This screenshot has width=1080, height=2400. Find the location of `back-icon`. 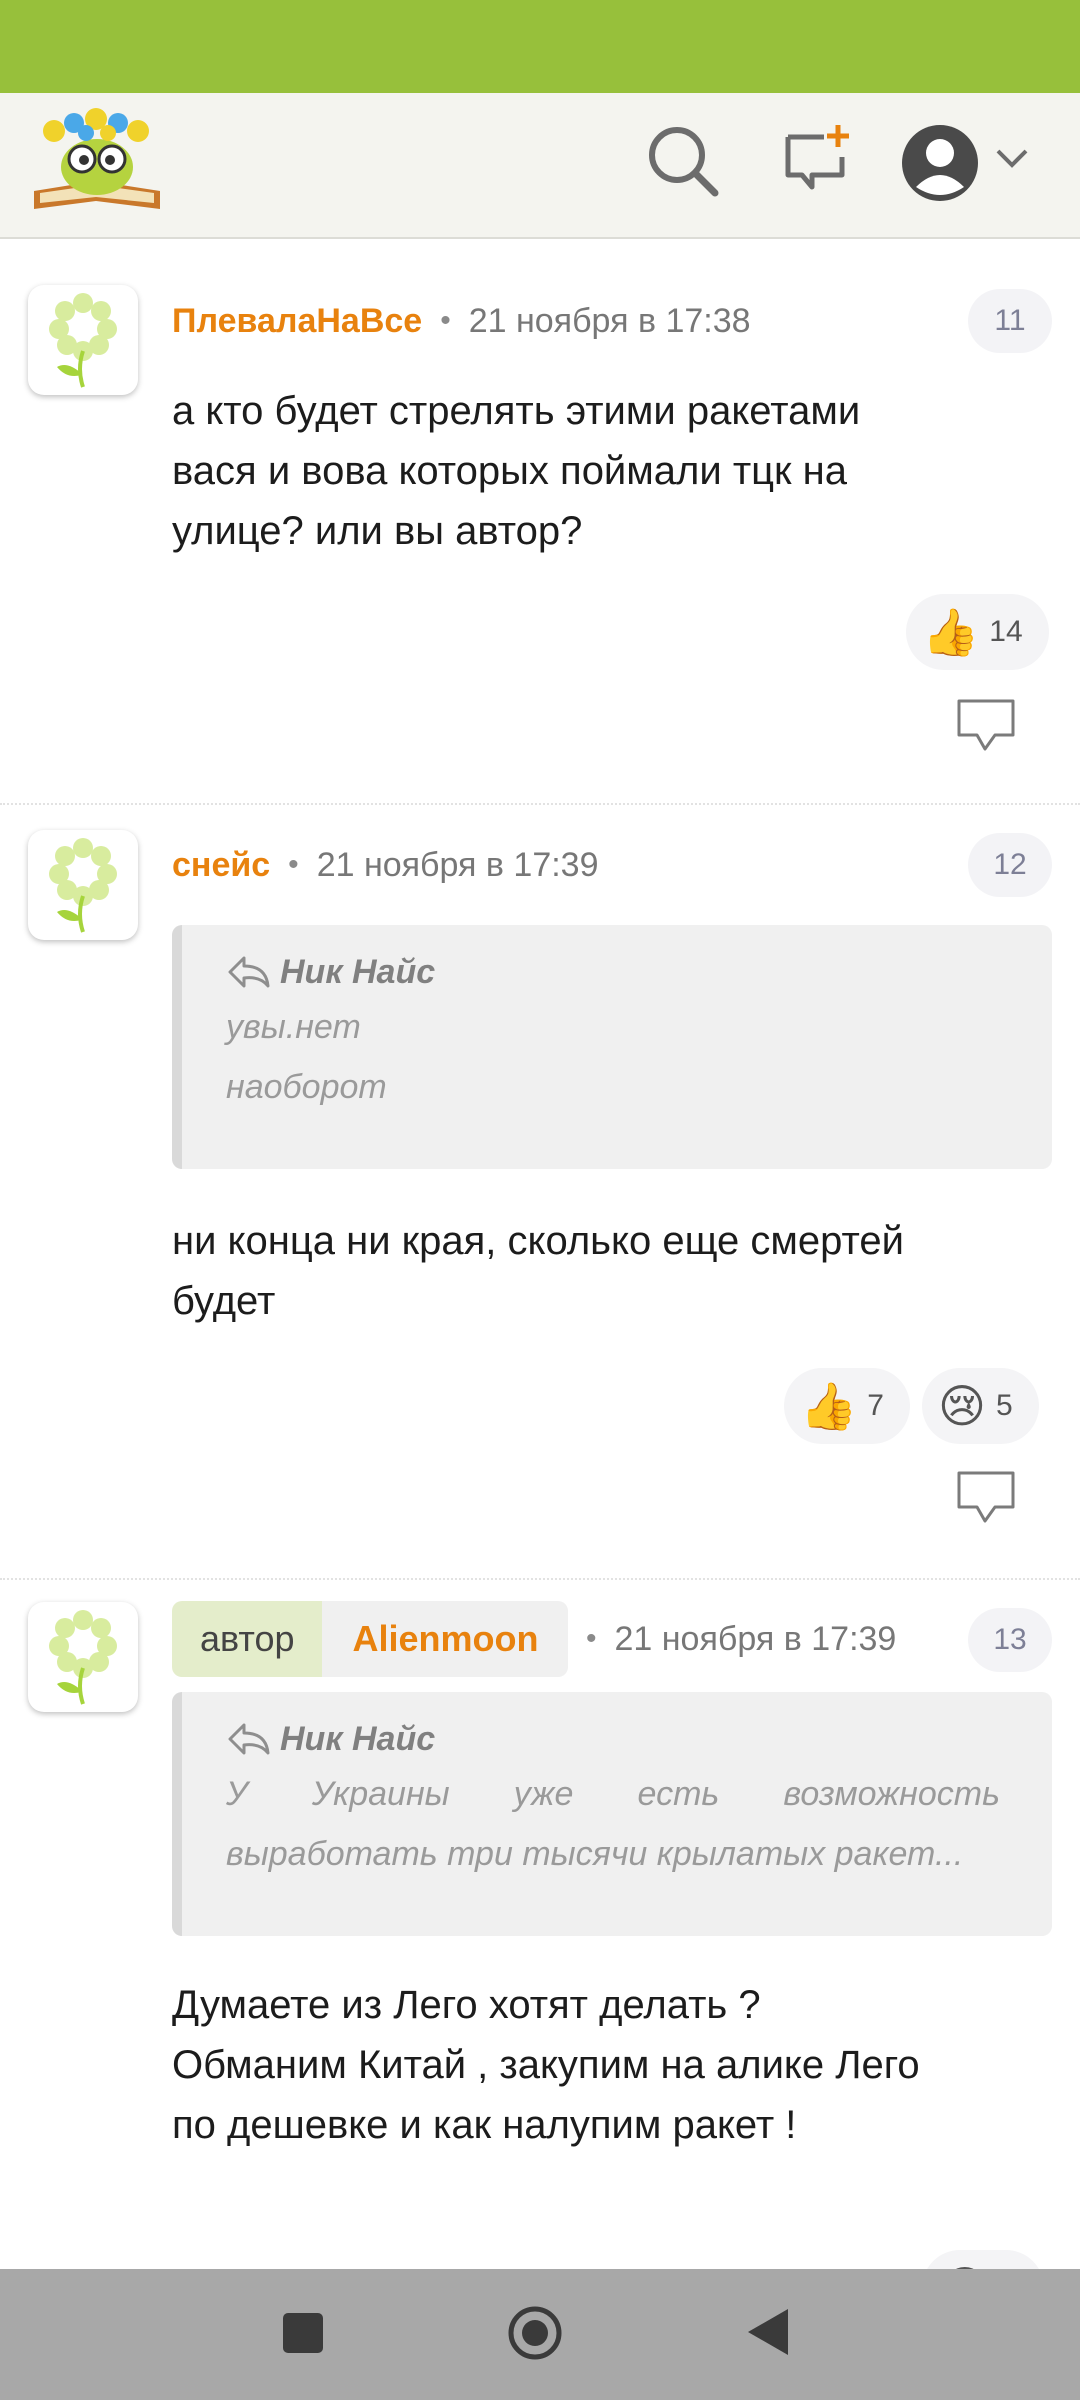

back-icon is located at coordinates (768, 2332).